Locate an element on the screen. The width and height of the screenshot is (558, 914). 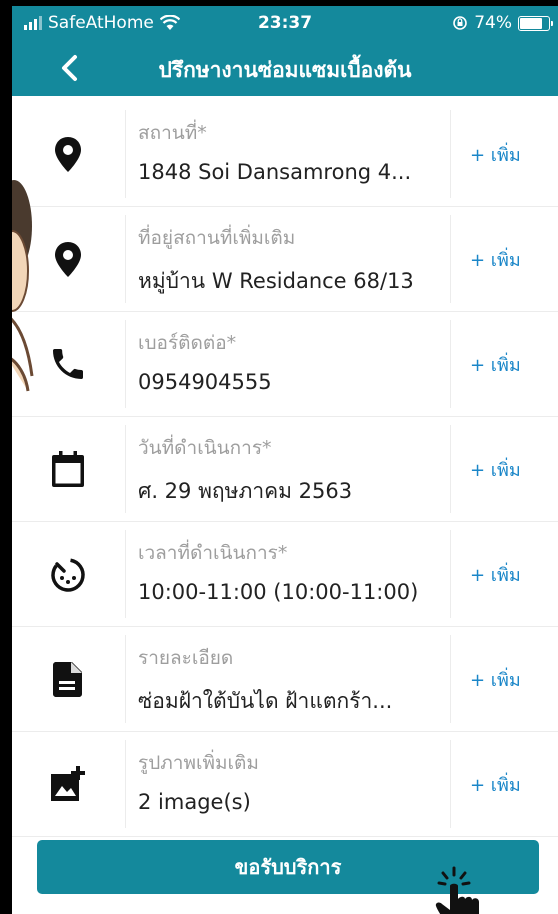
battery-percent: 74% is located at coordinates (493, 23).